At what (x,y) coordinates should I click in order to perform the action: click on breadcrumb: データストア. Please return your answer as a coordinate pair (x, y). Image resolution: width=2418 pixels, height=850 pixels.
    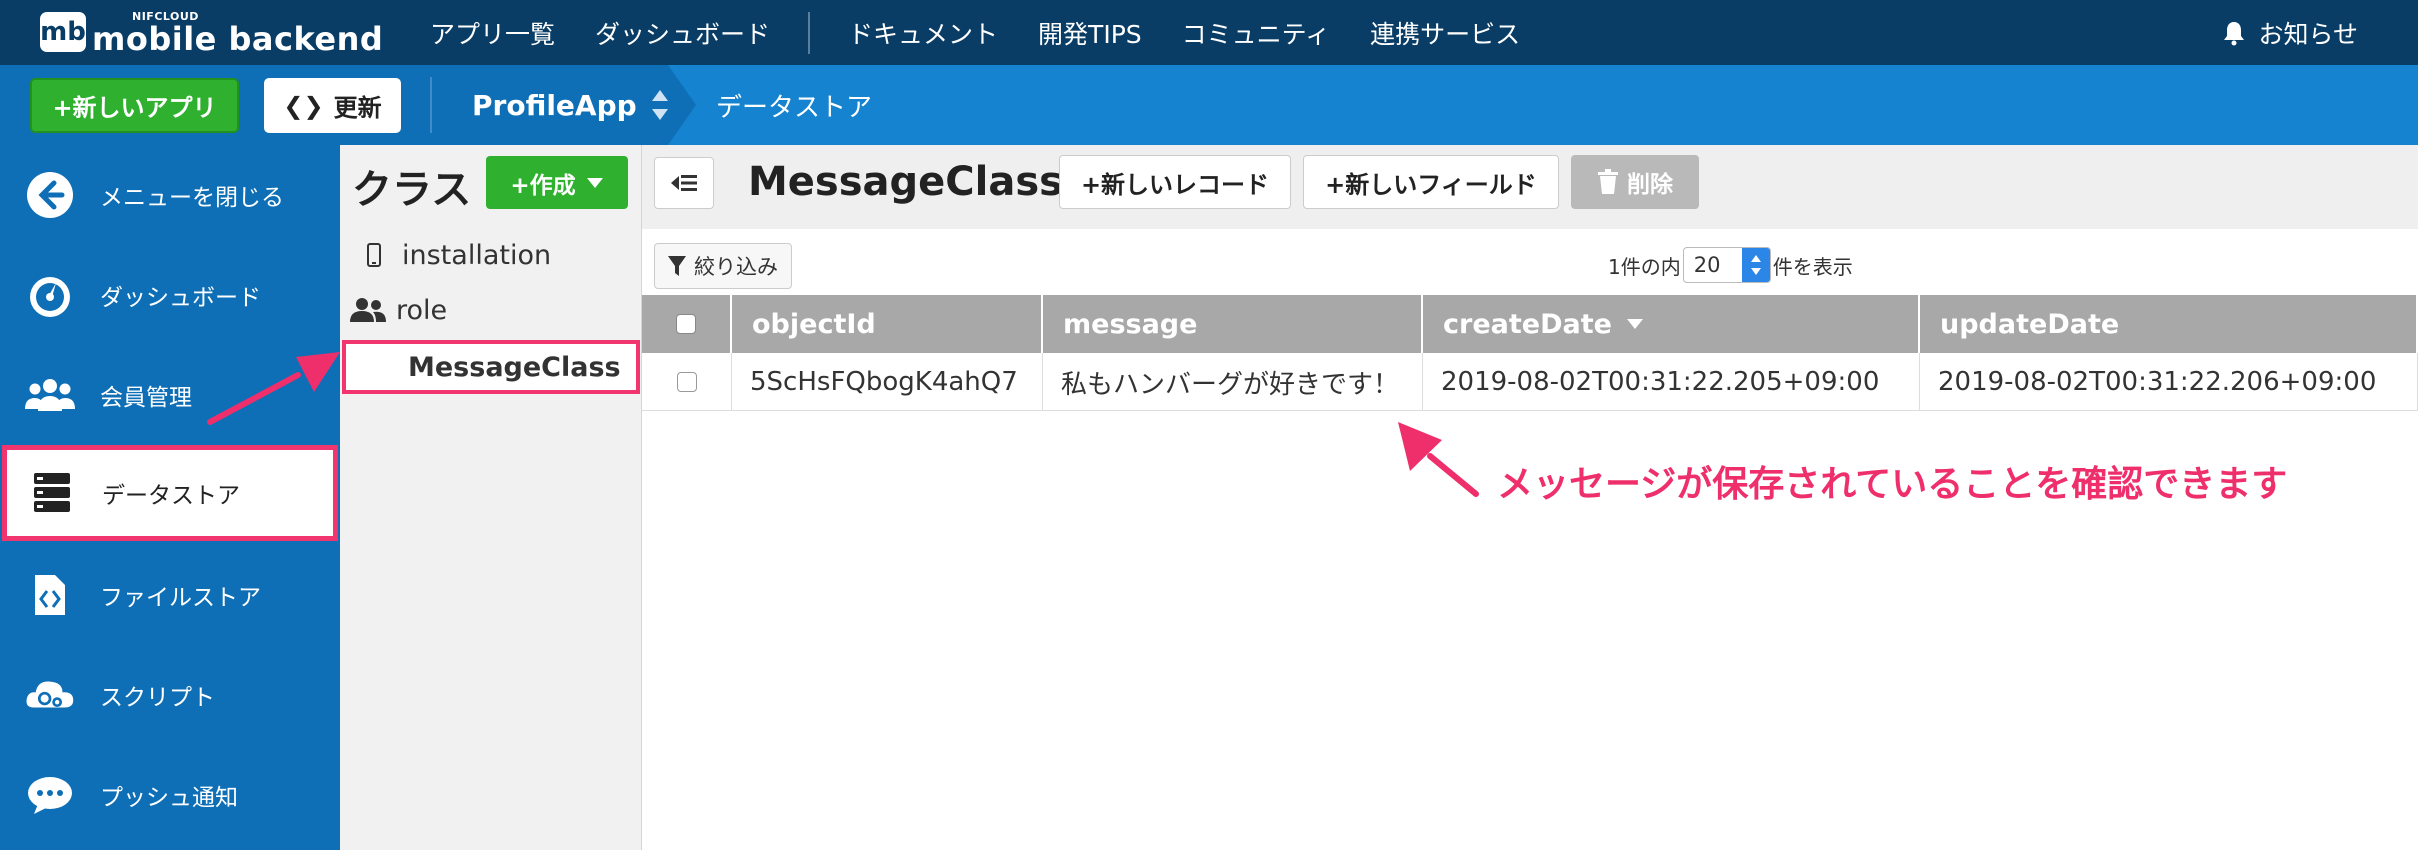
    Looking at the image, I should click on (794, 105).